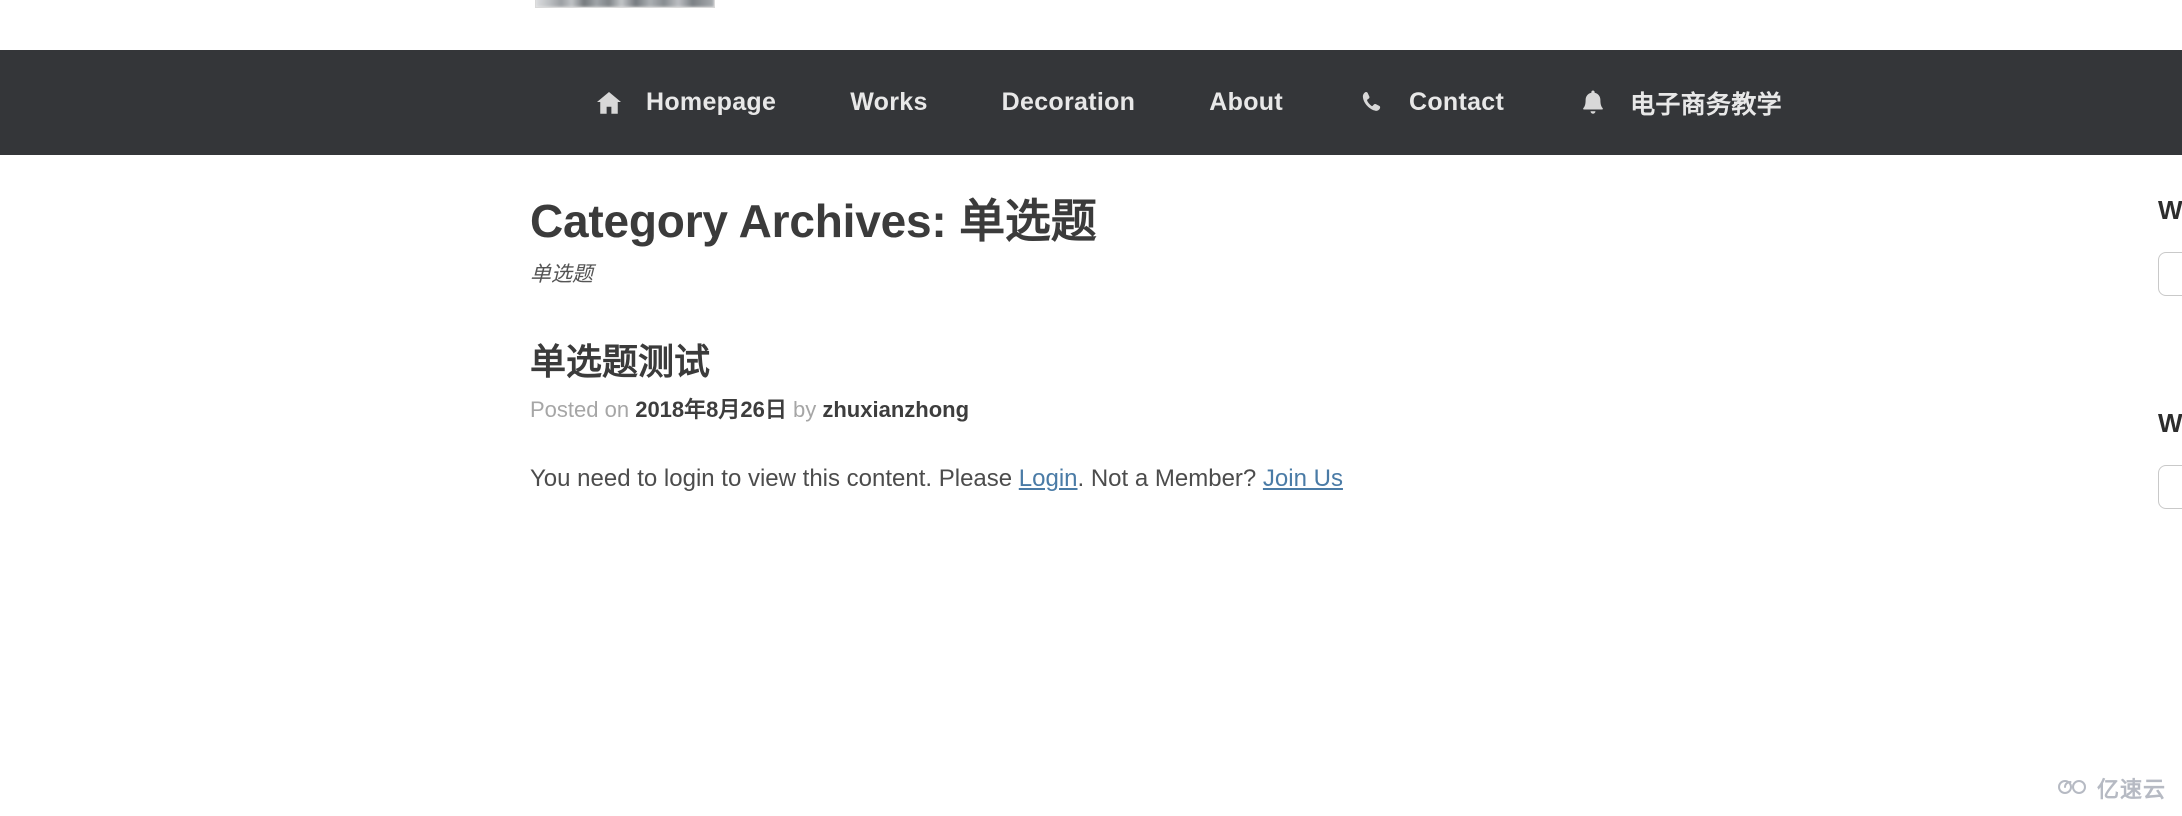  I want to click on header-banner-image-content, so click(625, 3).